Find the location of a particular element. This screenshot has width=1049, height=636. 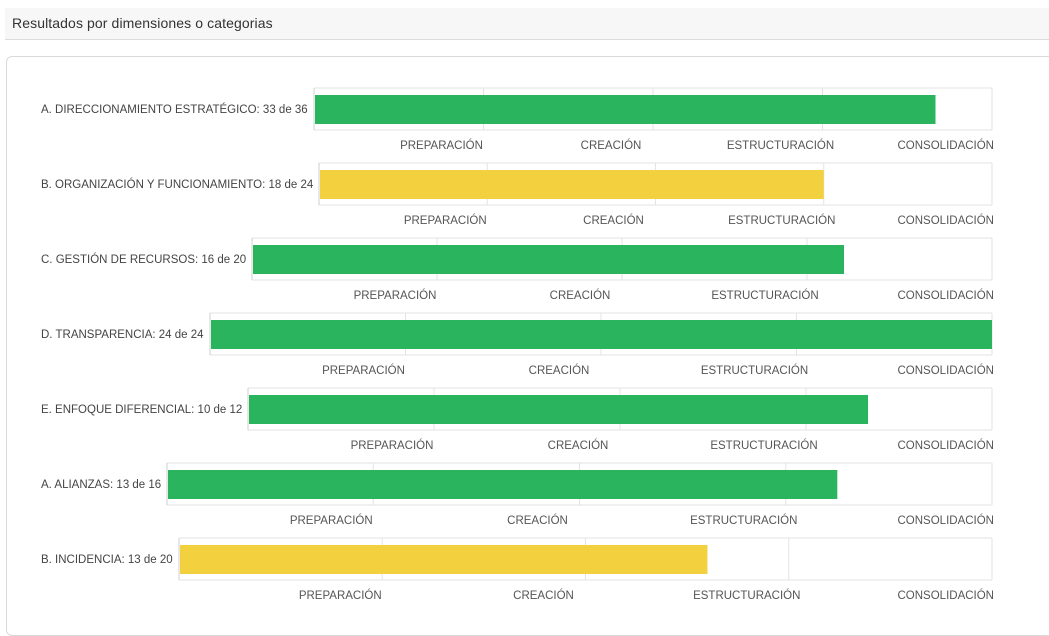

category-label: B. INCIDENCIA: 13 de 20 is located at coordinates (107, 560).